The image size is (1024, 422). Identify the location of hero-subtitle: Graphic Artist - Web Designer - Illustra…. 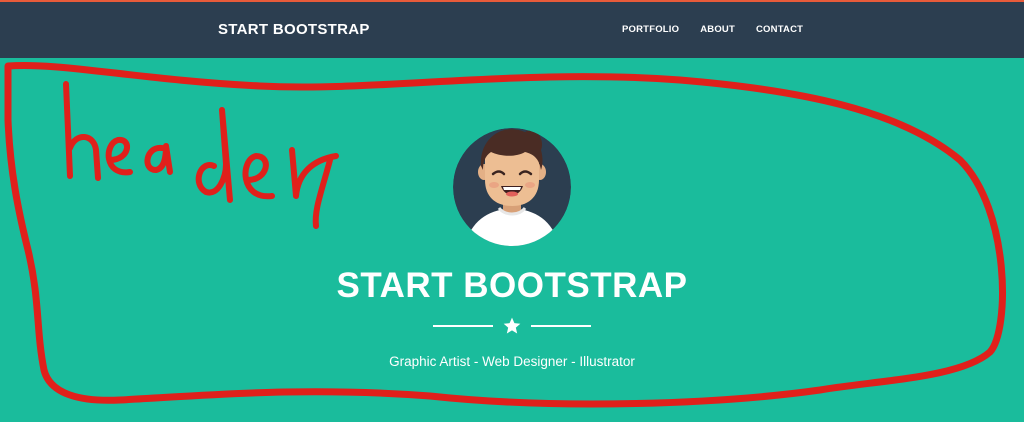
(512, 361).